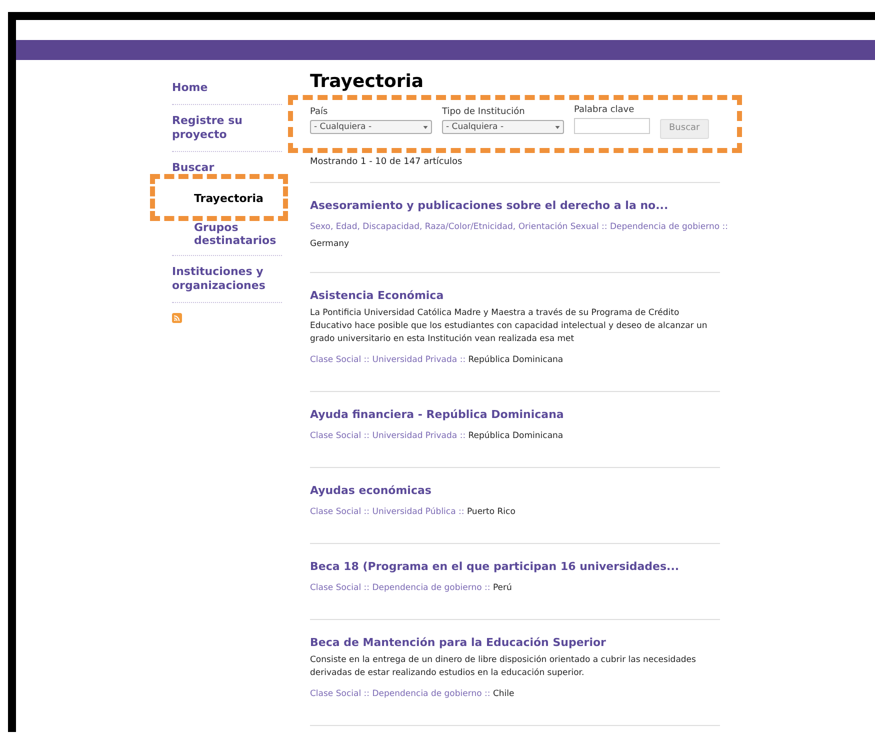  I want to click on sidebar-item: Registre su proyecto, so click(227, 128).